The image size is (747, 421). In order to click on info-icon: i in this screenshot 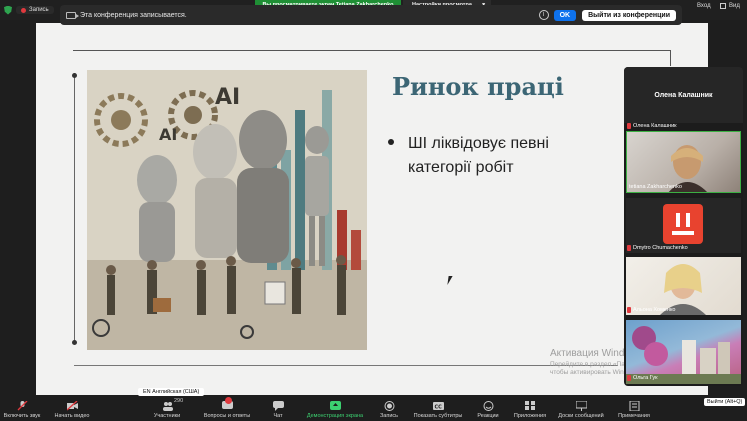, I will do `click(543, 15)`.